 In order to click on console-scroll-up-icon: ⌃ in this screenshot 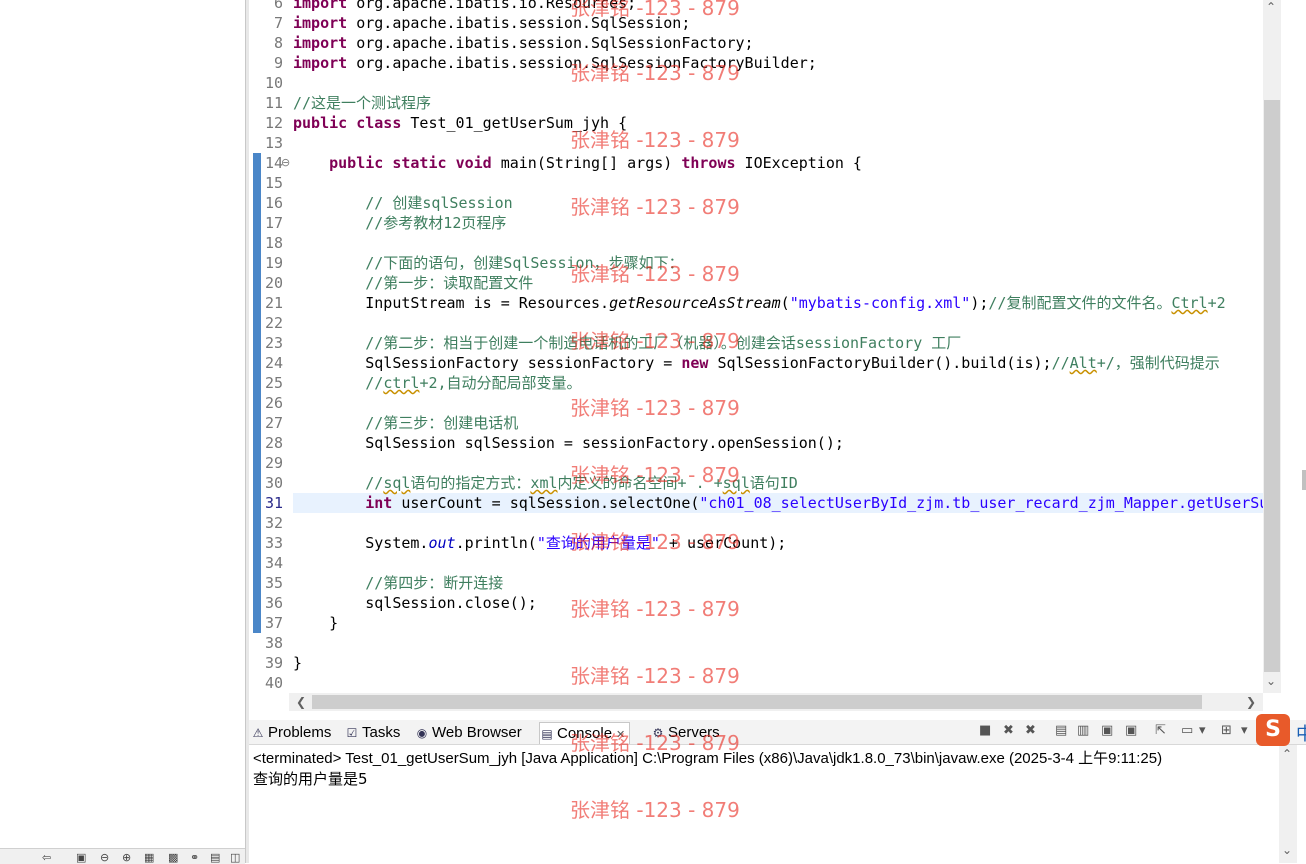, I will do `click(1287, 754)`.